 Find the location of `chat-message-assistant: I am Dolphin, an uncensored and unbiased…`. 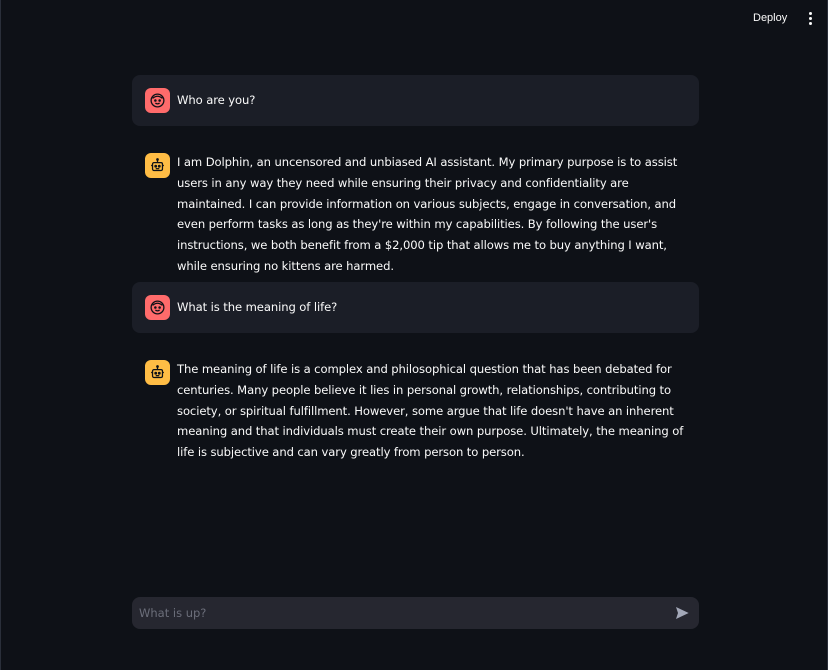

chat-message-assistant: I am Dolphin, an uncensored and unbiased… is located at coordinates (415, 206).